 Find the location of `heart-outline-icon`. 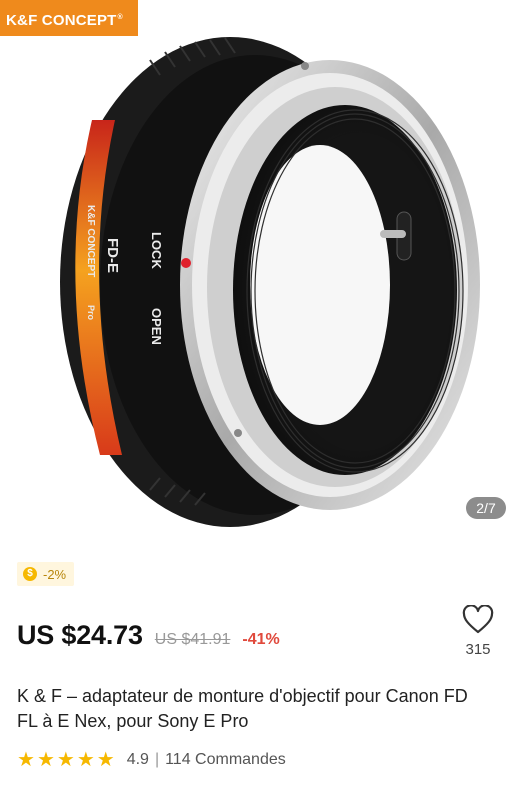

heart-outline-icon is located at coordinates (478, 619).